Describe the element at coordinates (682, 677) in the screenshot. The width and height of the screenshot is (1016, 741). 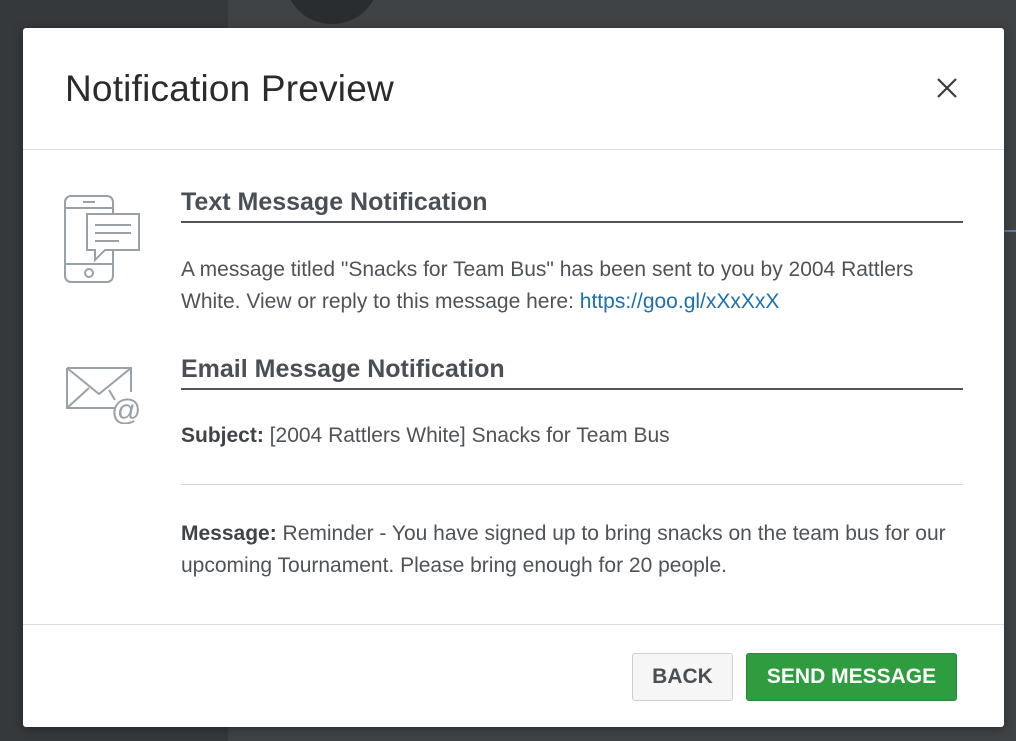
I see `back-button: BACK` at that location.